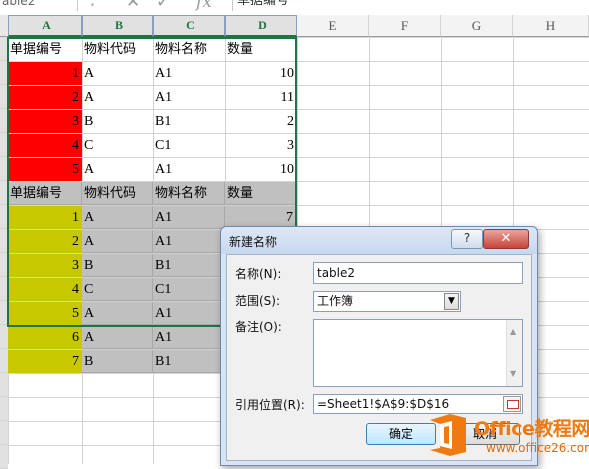 The width and height of the screenshot is (589, 469). I want to click on refers-to-label: 引用位置(R):, so click(270, 405).